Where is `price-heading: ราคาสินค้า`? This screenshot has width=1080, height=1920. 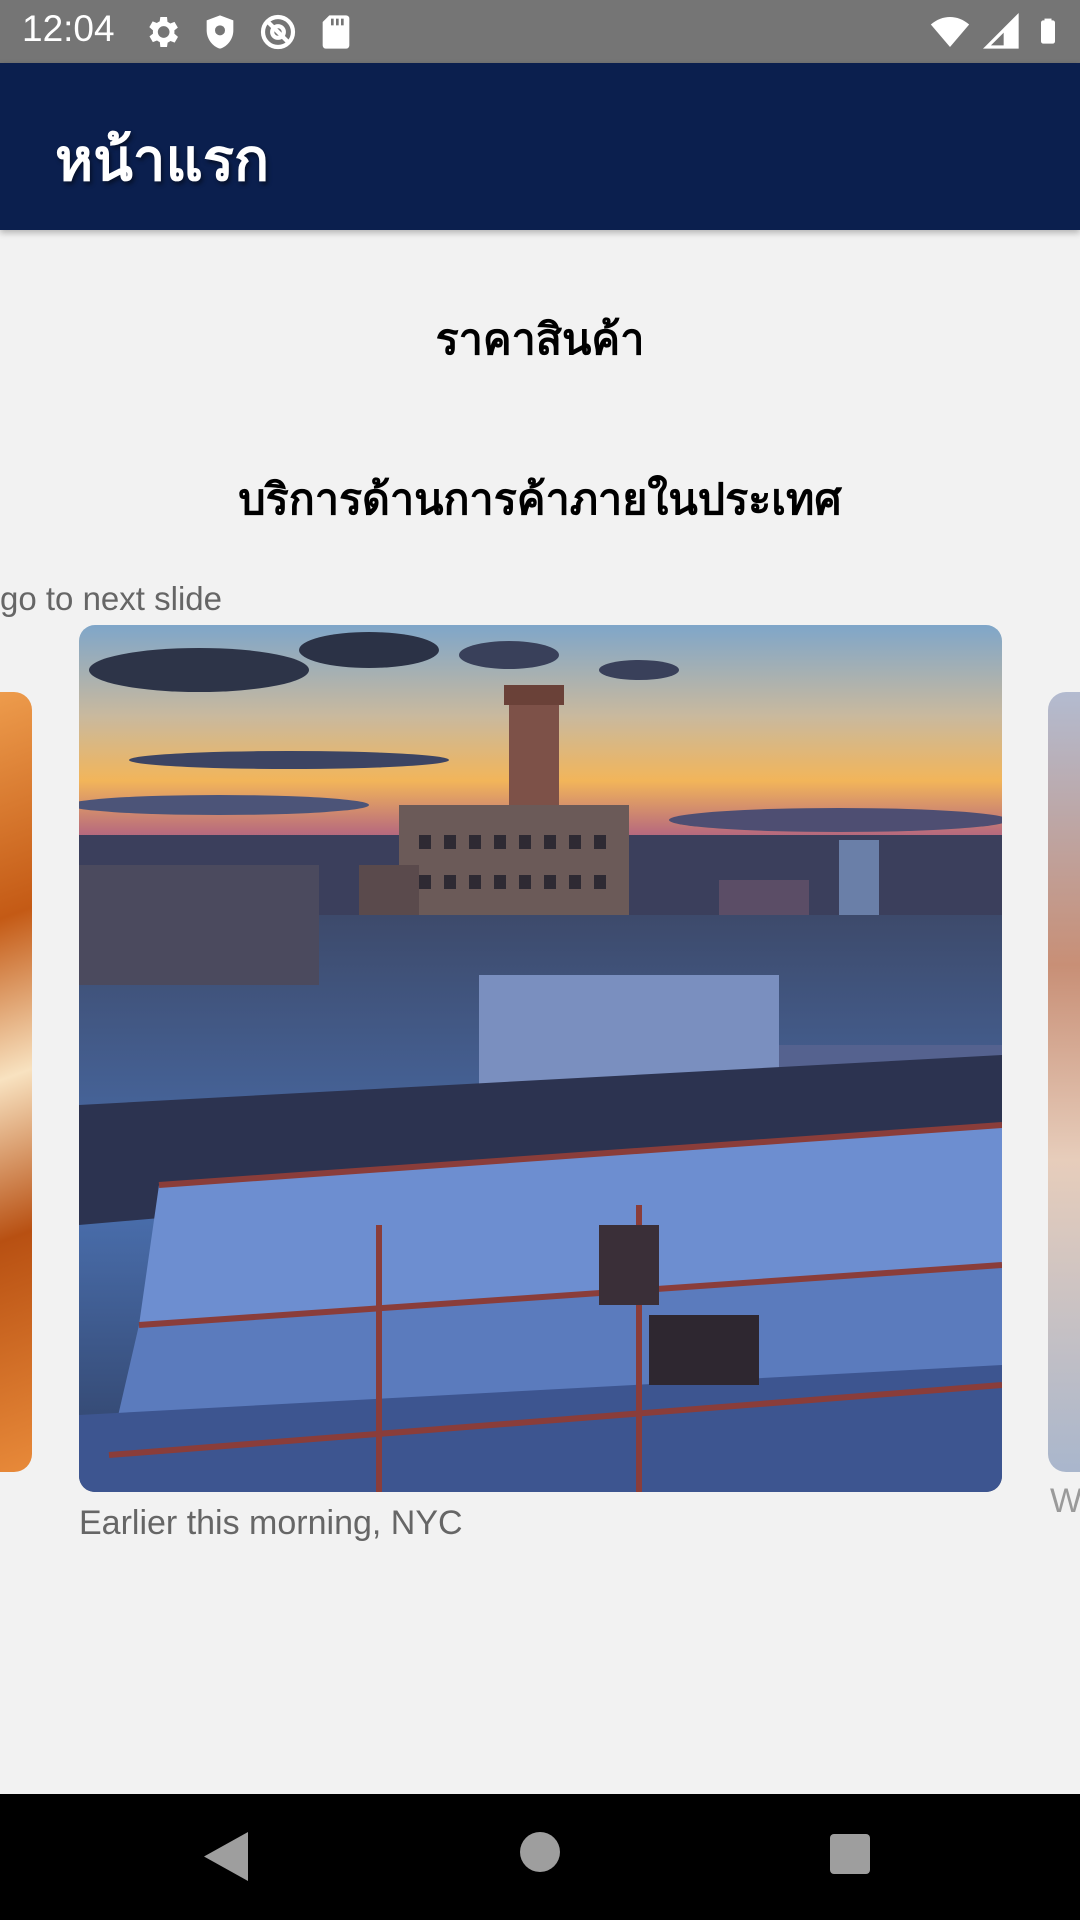
price-heading: ราคาสินค้า is located at coordinates (540, 339).